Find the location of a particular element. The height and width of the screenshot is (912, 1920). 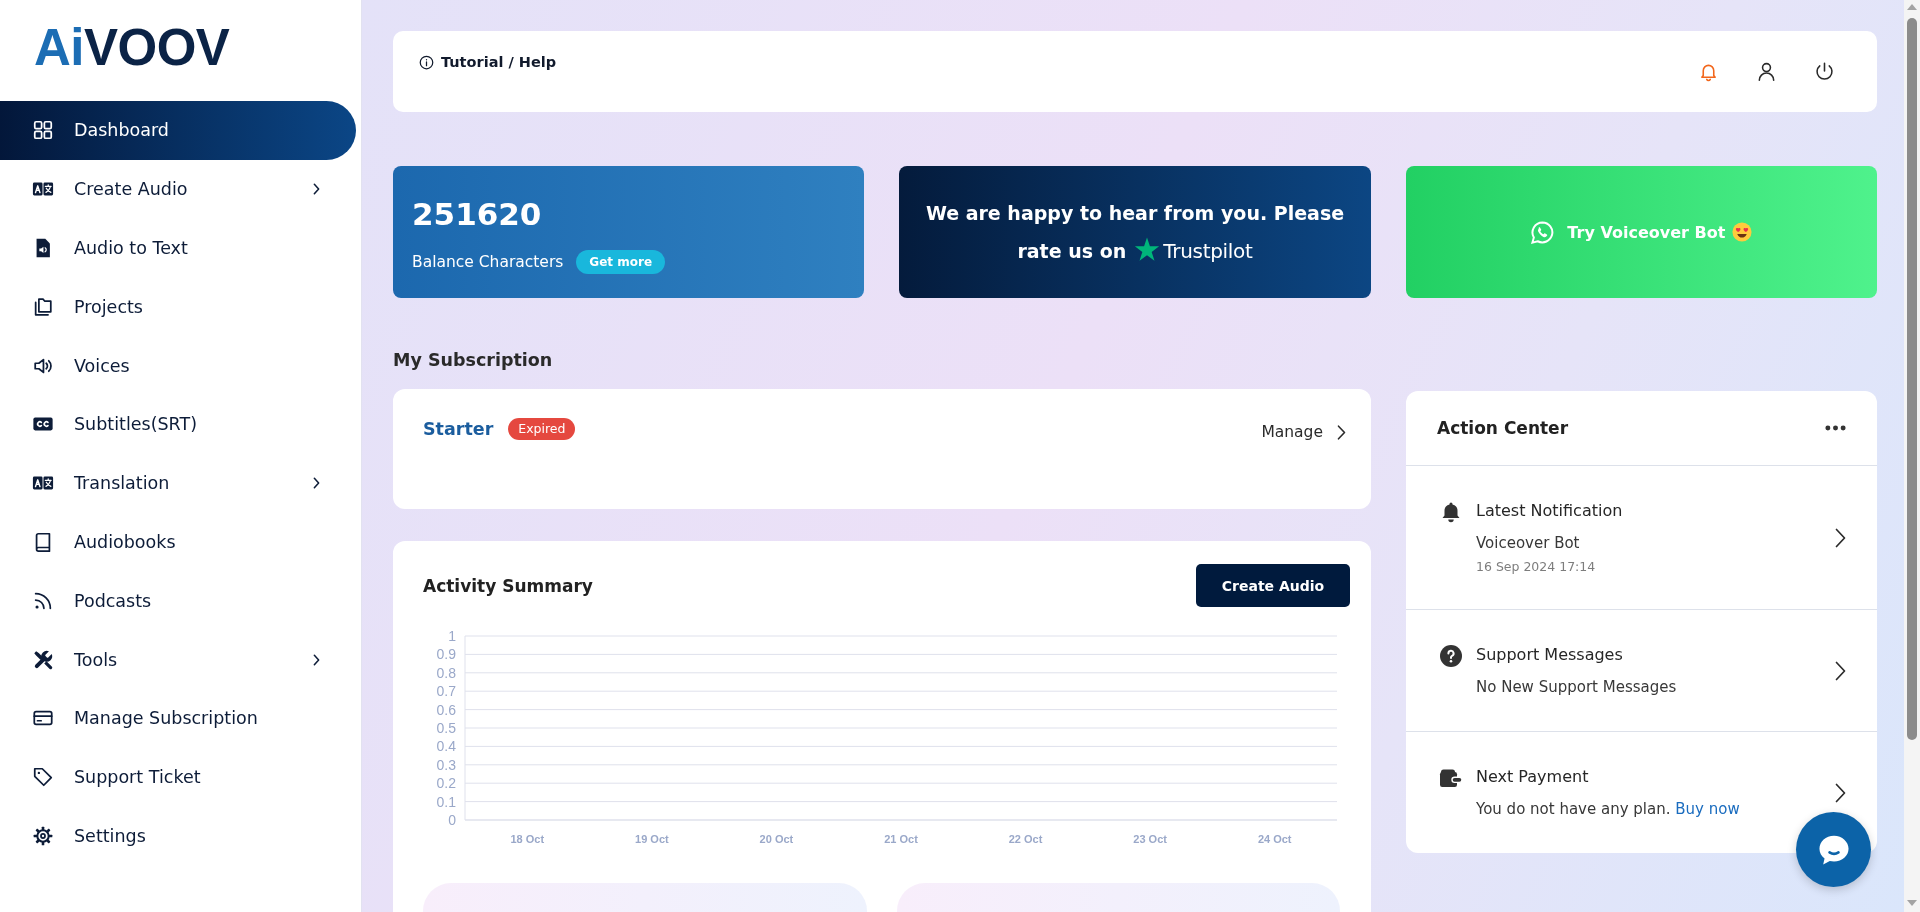

y-axis-label: 0.6 is located at coordinates (446, 709).